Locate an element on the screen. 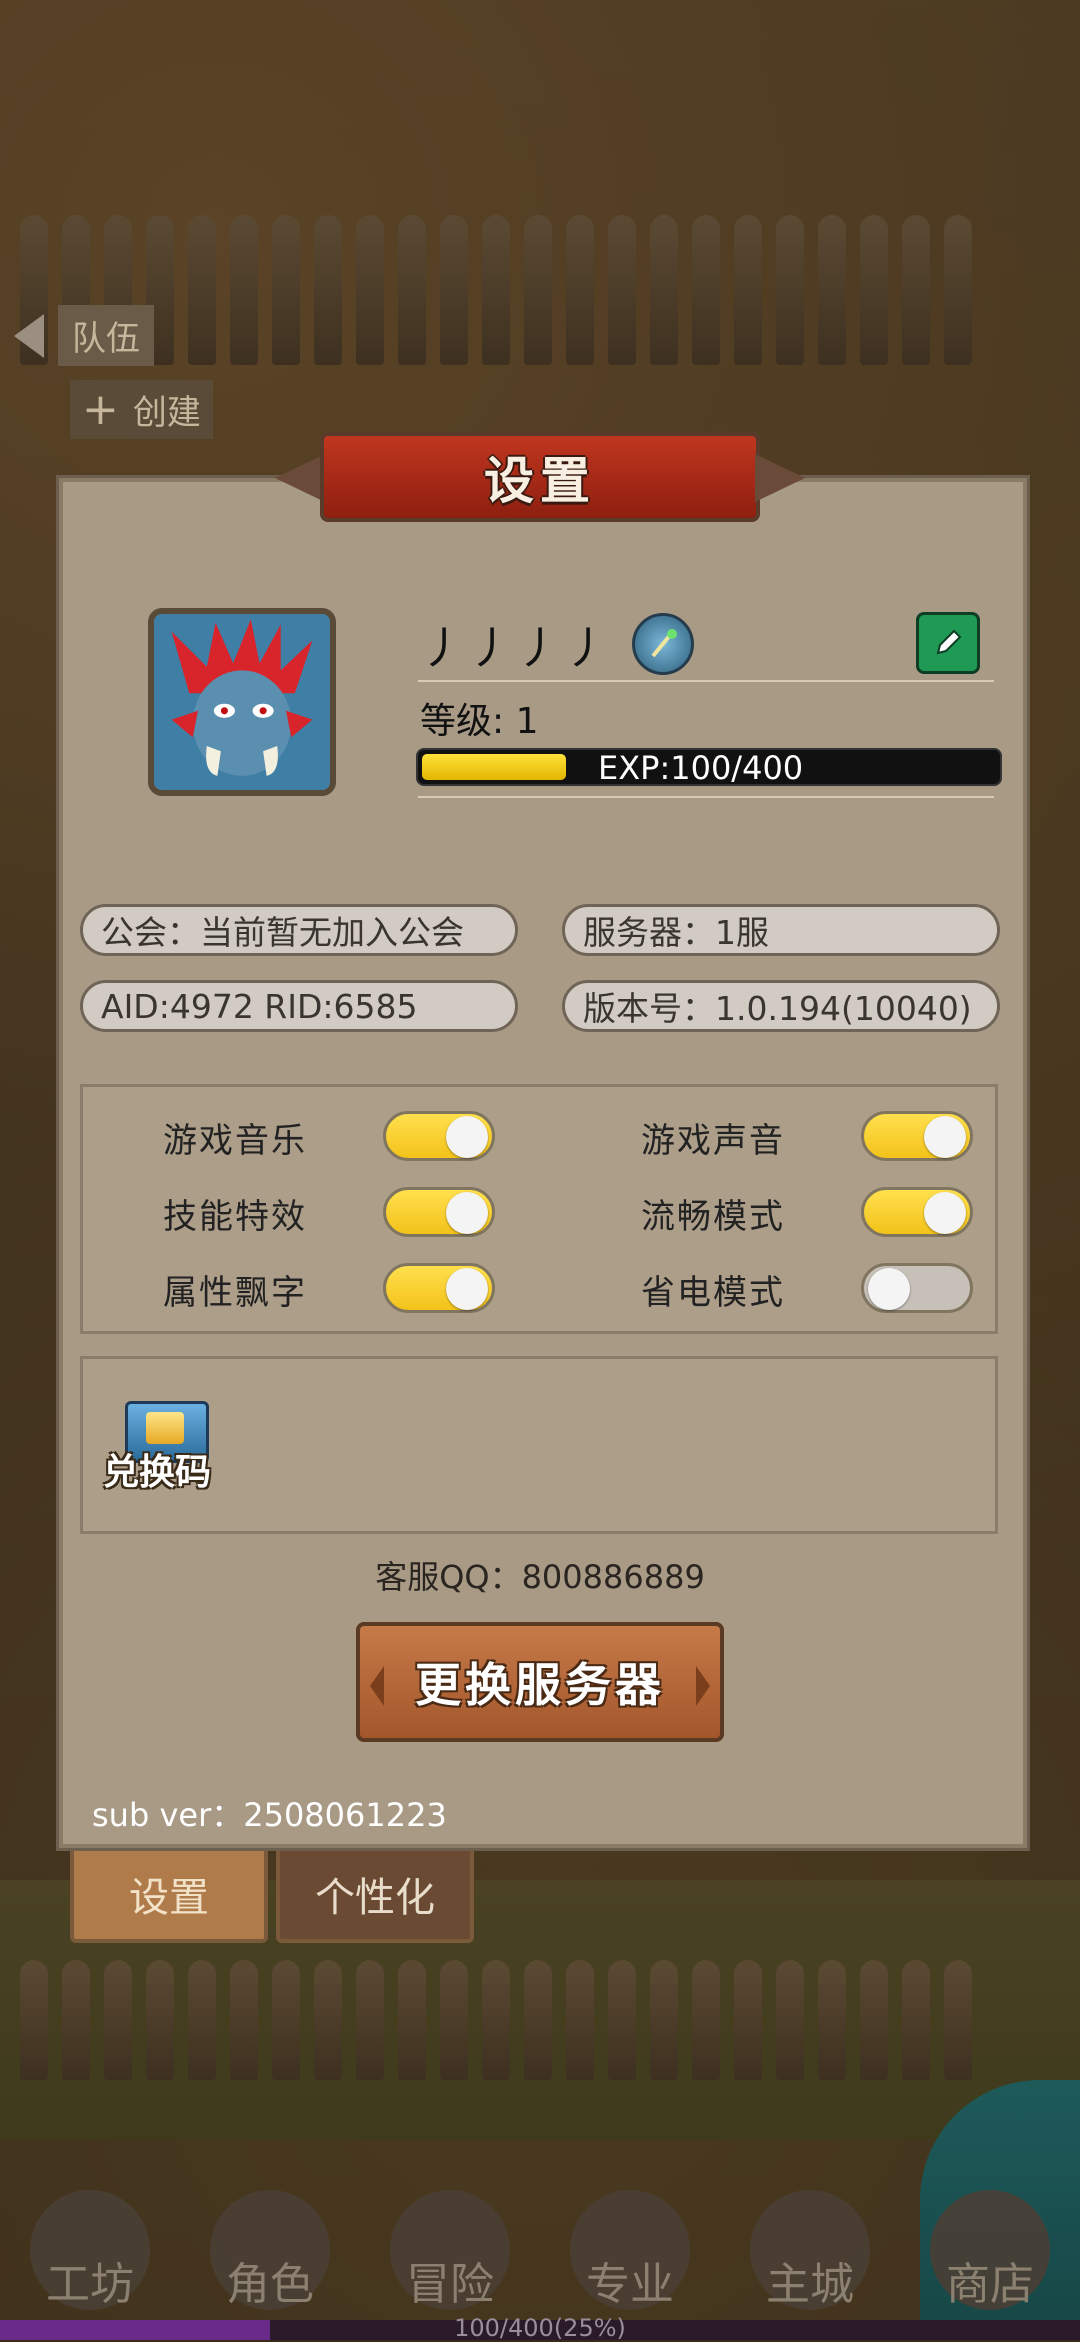 This screenshot has height=2342, width=1080. player-avatar is located at coordinates (242, 702).